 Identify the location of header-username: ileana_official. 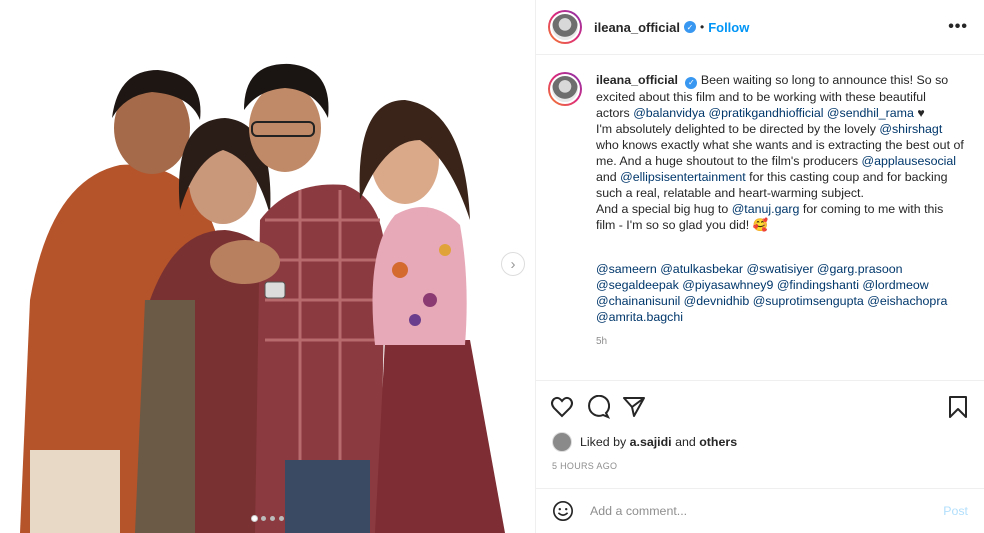
(637, 27).